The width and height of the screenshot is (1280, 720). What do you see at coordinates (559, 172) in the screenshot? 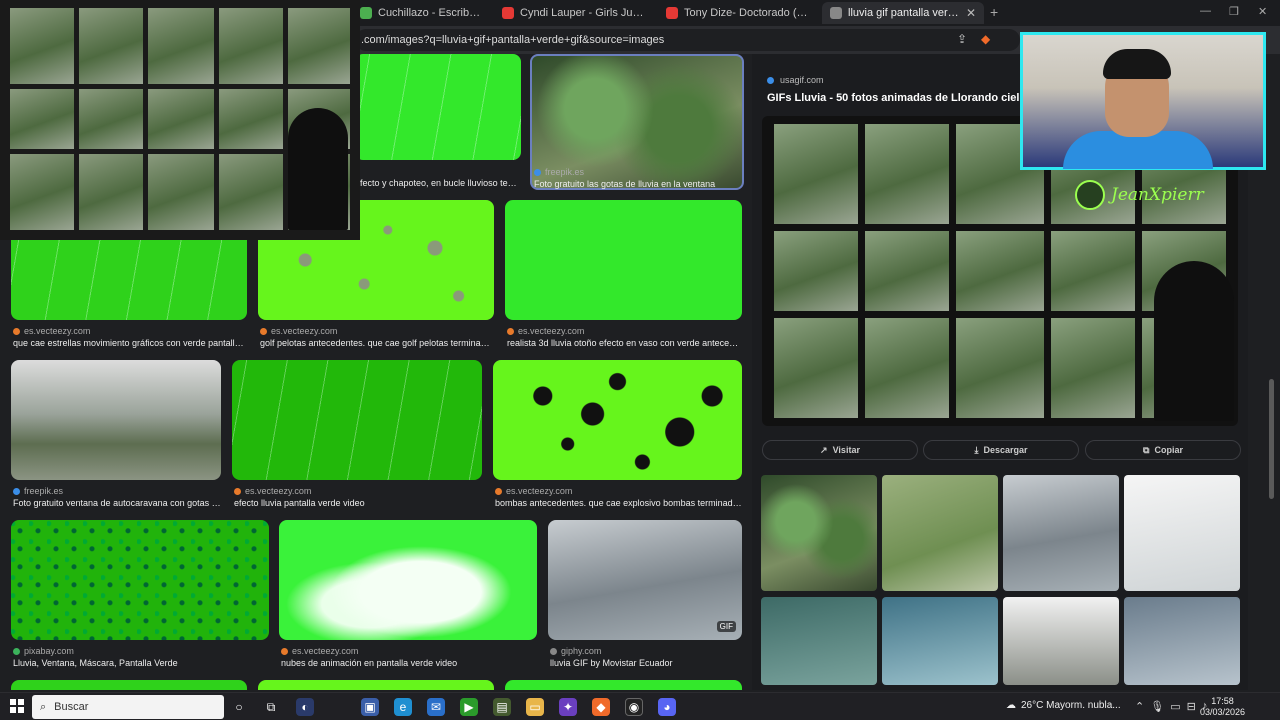
I see `result-source: freepik.es` at bounding box center [559, 172].